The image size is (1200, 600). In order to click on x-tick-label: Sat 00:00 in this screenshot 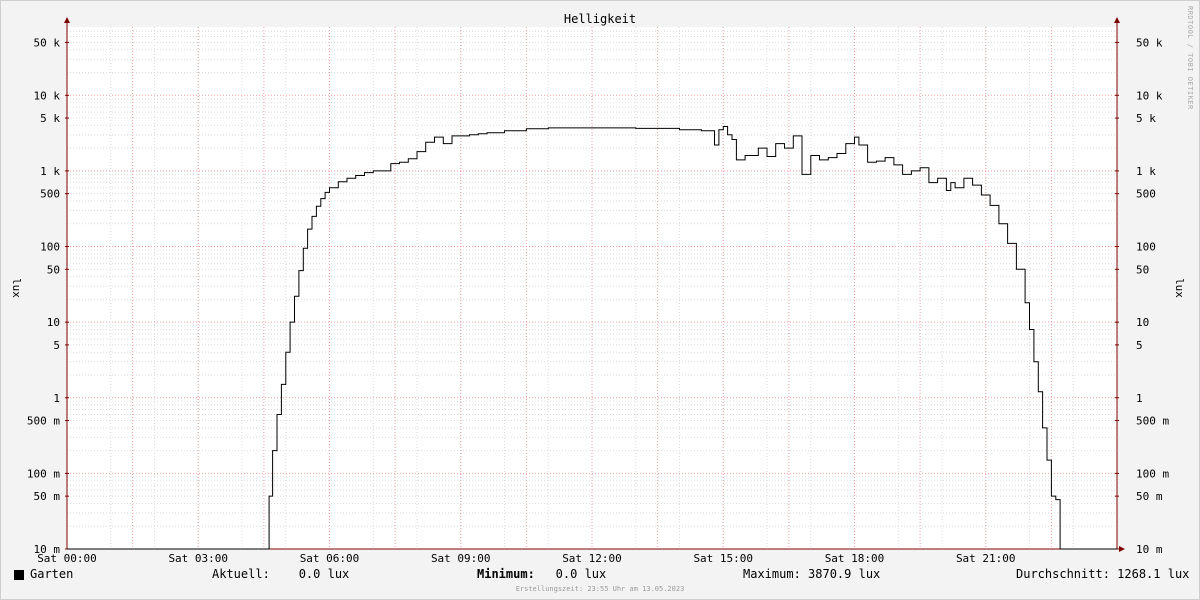, I will do `click(67, 558)`.